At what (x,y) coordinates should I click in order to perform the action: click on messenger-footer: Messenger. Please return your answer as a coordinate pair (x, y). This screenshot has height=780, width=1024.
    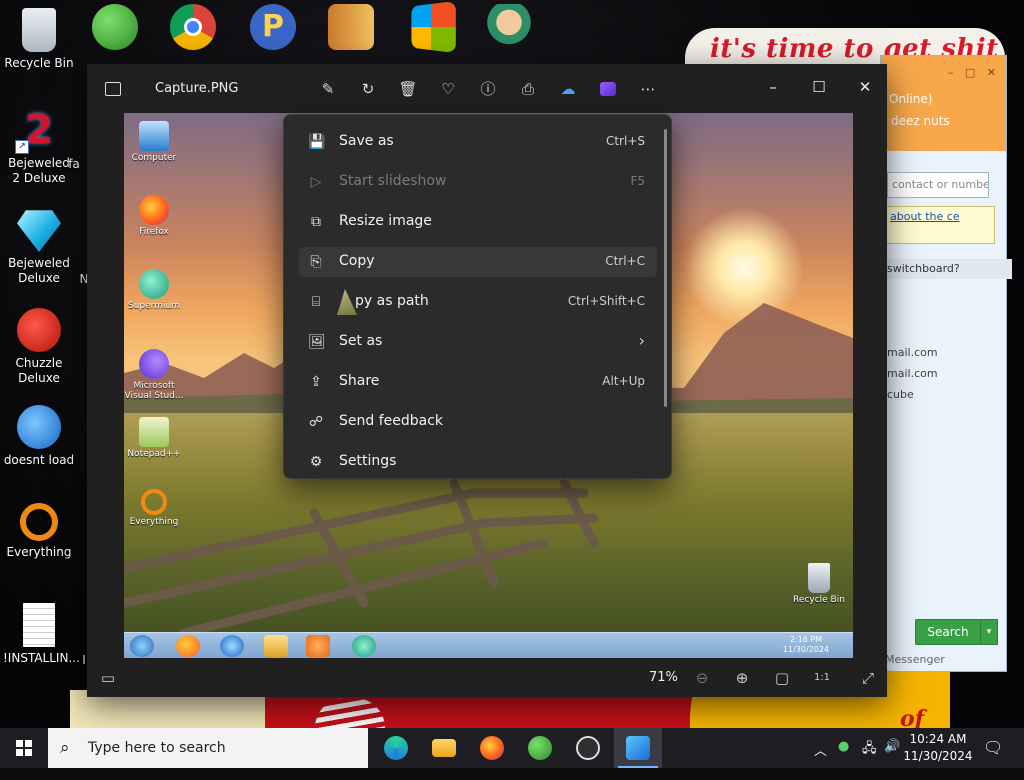
    Looking at the image, I should click on (915, 659).